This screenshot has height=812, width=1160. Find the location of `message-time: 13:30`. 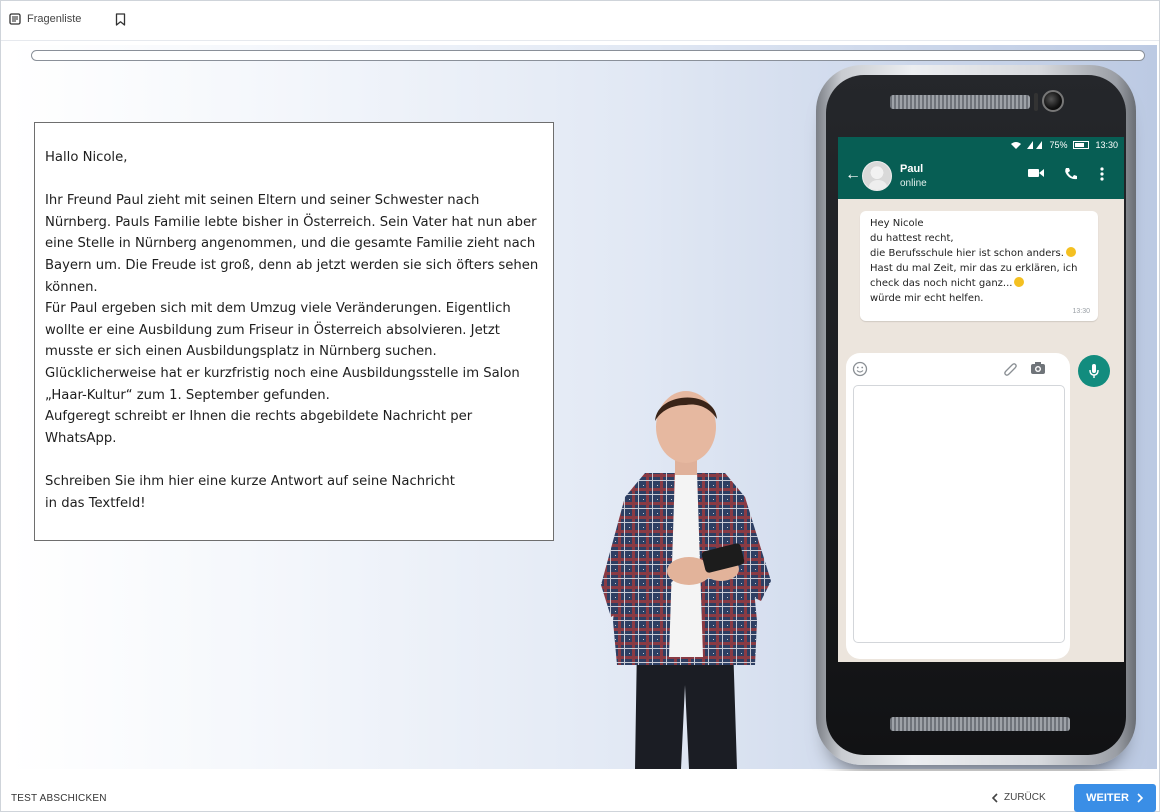

message-time: 13:30 is located at coordinates (1081, 311).